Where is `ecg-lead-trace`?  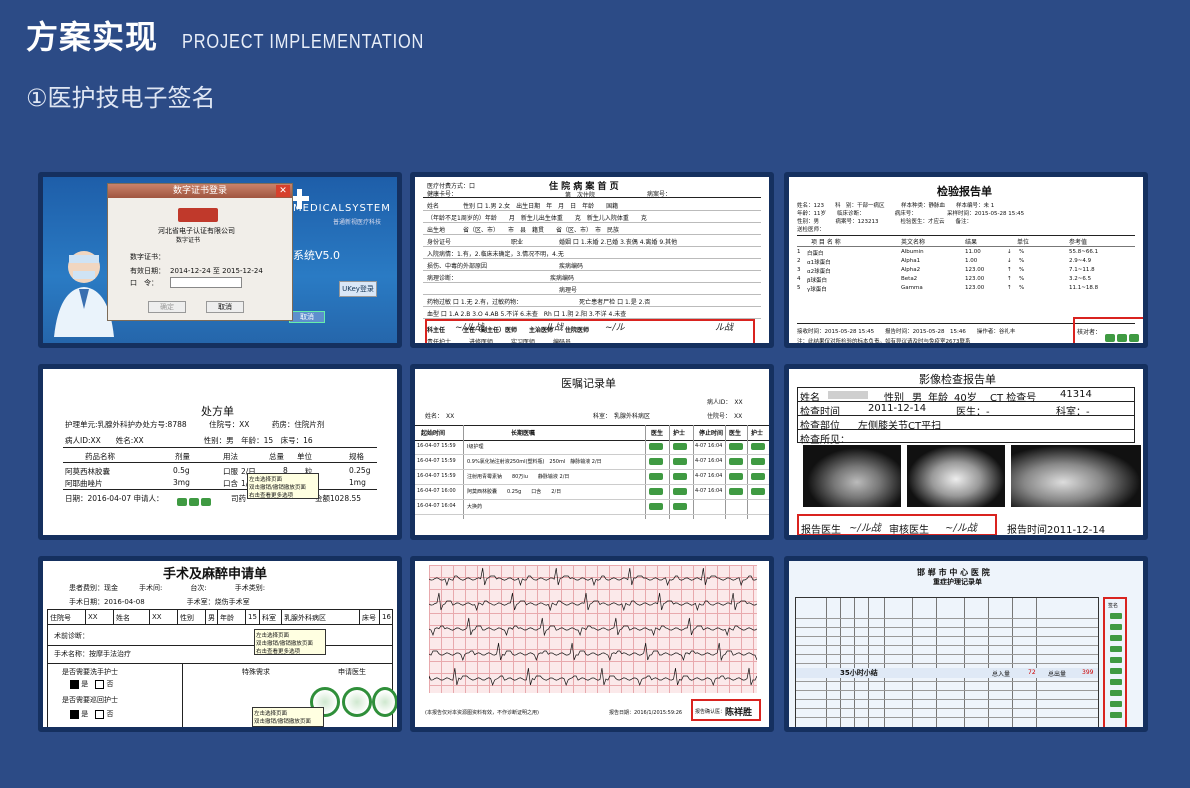 ecg-lead-trace is located at coordinates (593, 577).